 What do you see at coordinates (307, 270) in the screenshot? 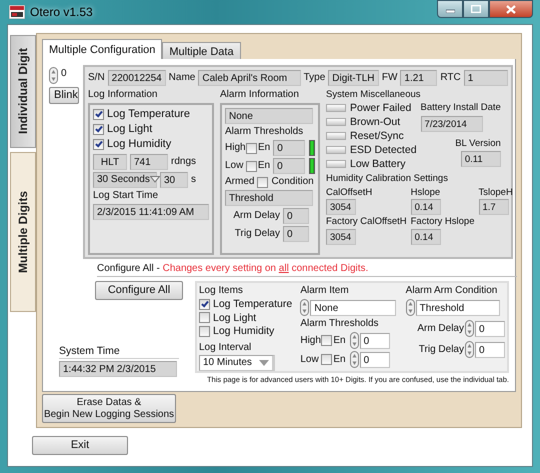
I see `warning-text: Configure All - Changes every setting on all connected Digits.` at bounding box center [307, 270].